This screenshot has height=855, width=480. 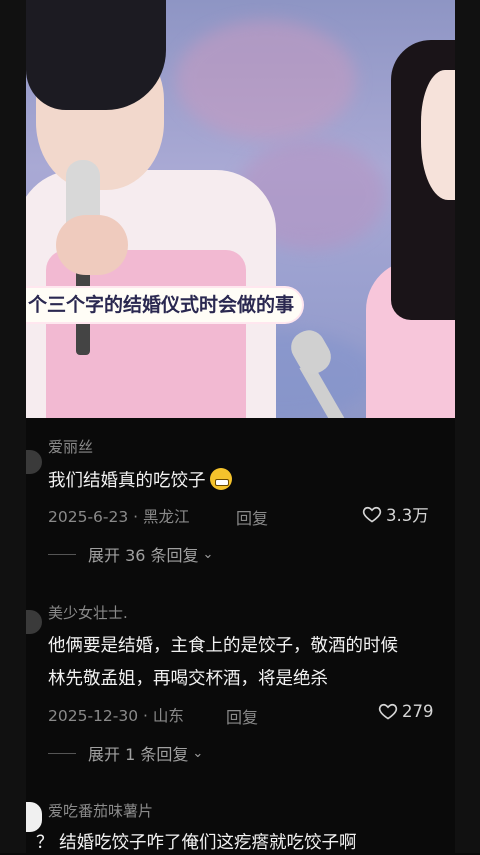 I want to click on background-blob, so click(x=266, y=80).